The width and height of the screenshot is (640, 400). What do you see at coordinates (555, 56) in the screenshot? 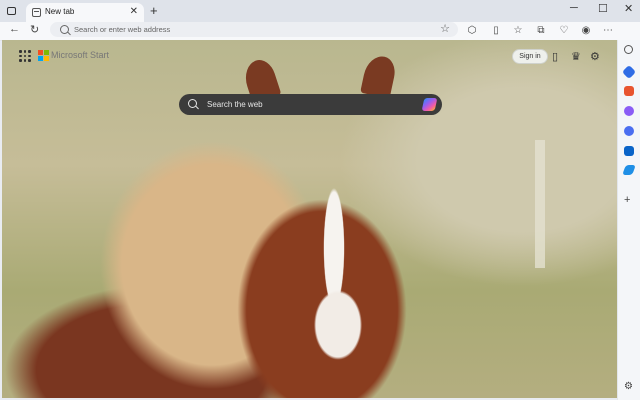
I see `phone-icon: ▯` at bounding box center [555, 56].